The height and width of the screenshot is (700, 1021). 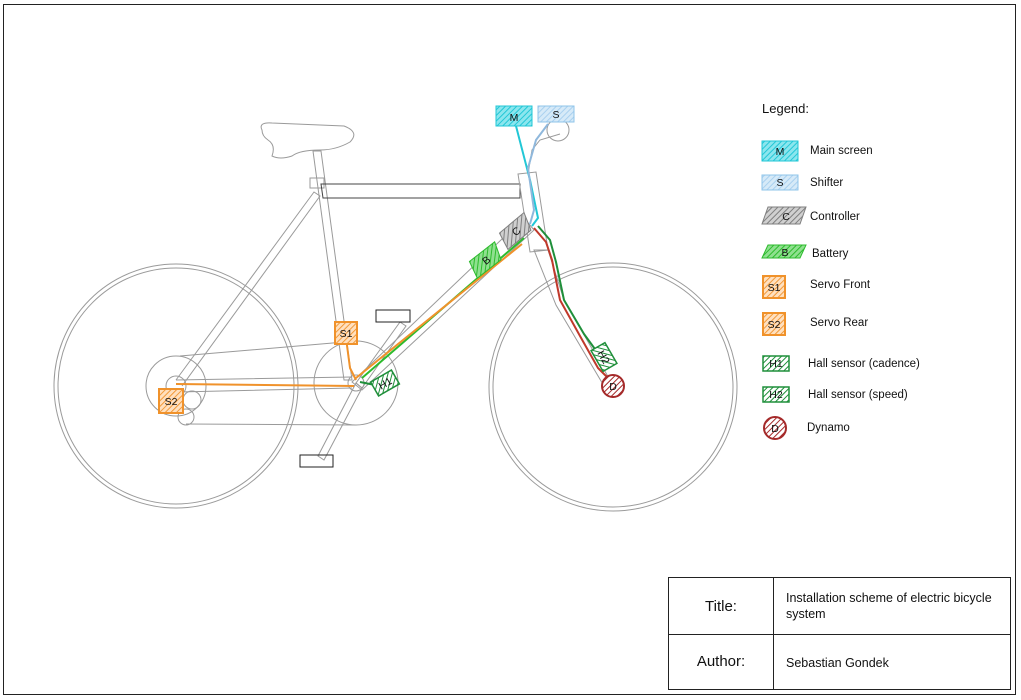 I want to click on svg-text: S, so click(x=779, y=183).